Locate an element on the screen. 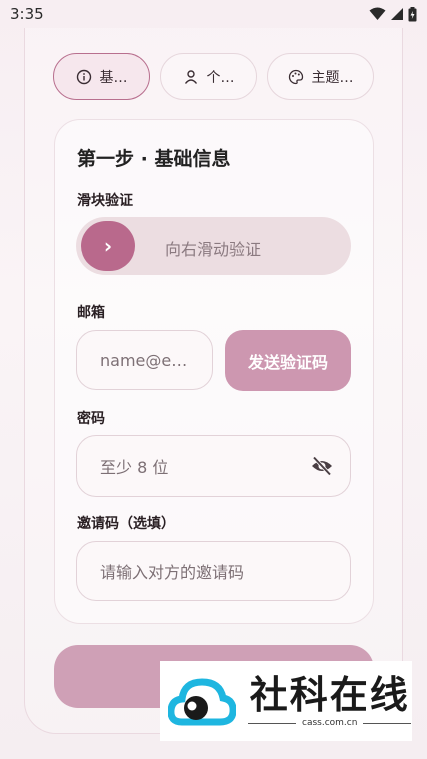 The image size is (427, 759). password-field: 至少 8 位 is located at coordinates (213, 466).